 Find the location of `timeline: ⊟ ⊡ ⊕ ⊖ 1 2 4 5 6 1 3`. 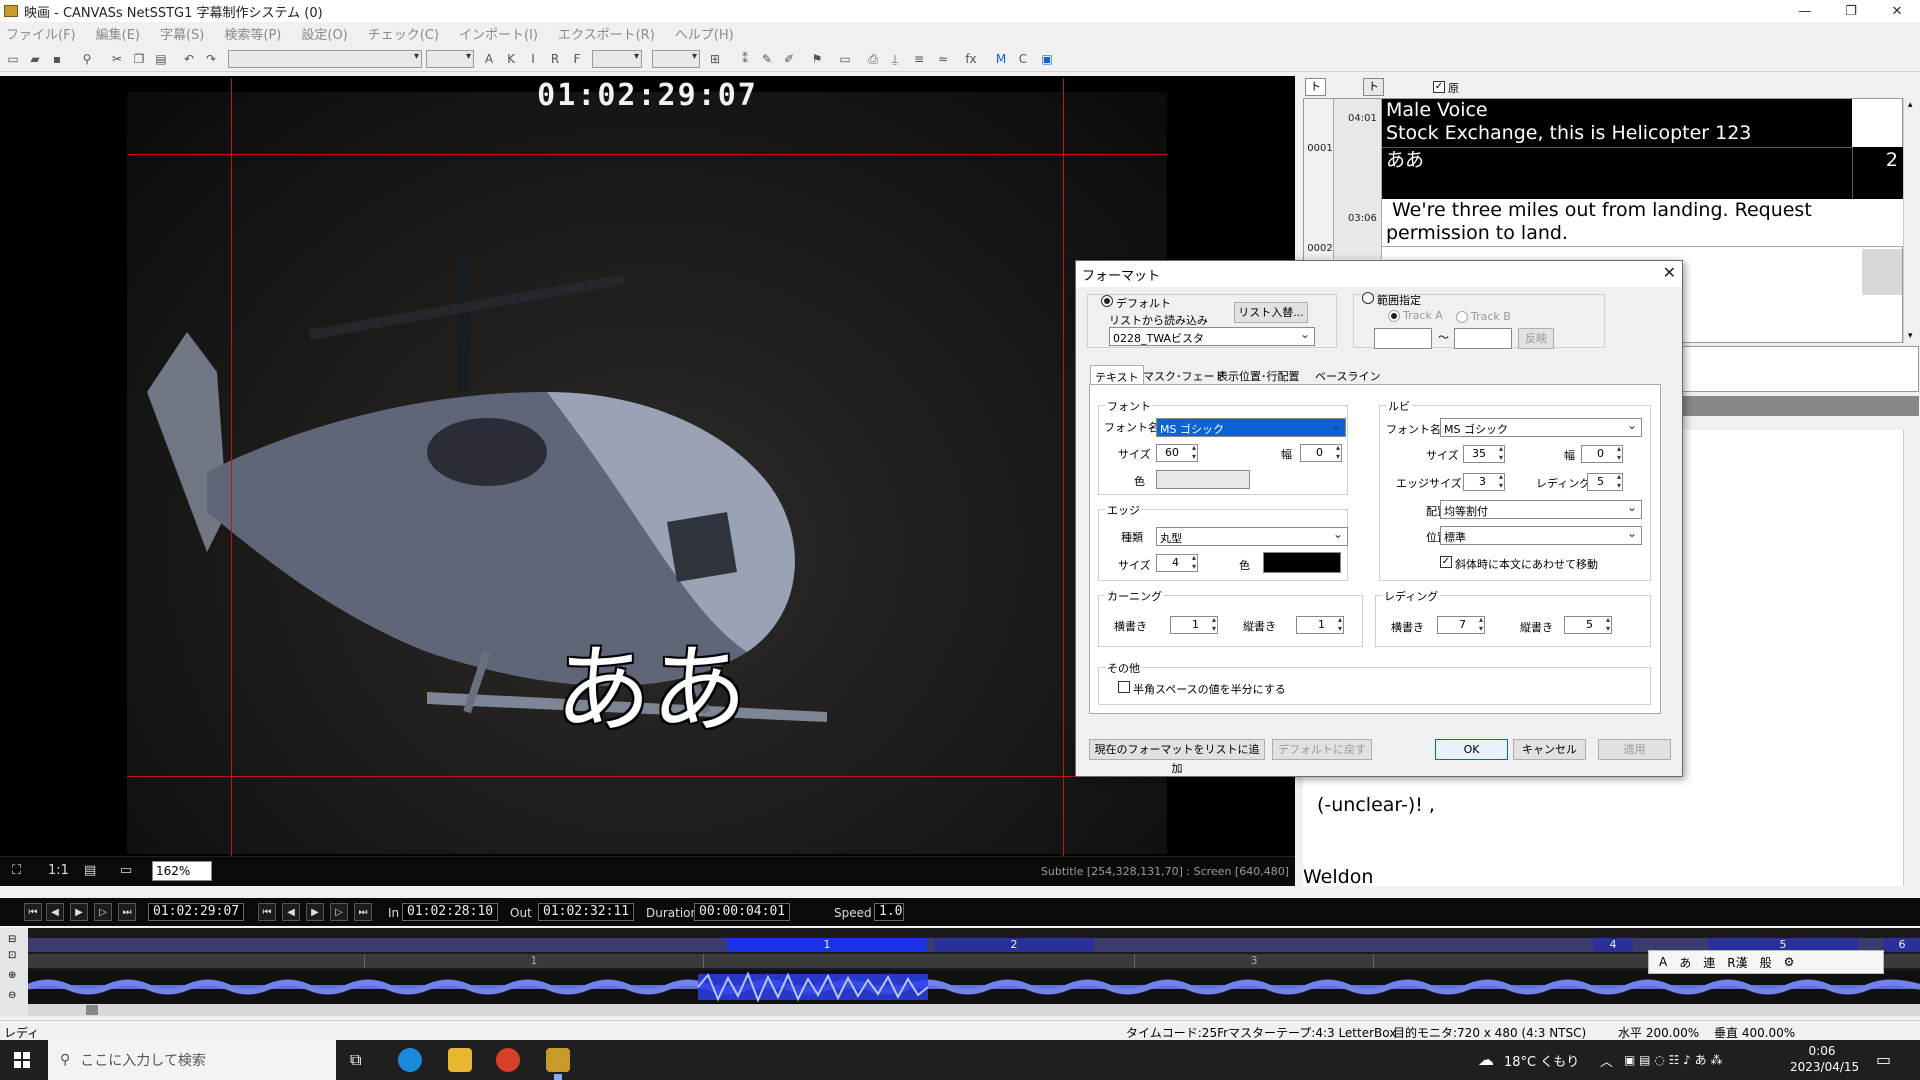

timeline: ⊟ ⊡ ⊕ ⊖ 1 2 4 5 6 1 3 is located at coordinates (960, 972).